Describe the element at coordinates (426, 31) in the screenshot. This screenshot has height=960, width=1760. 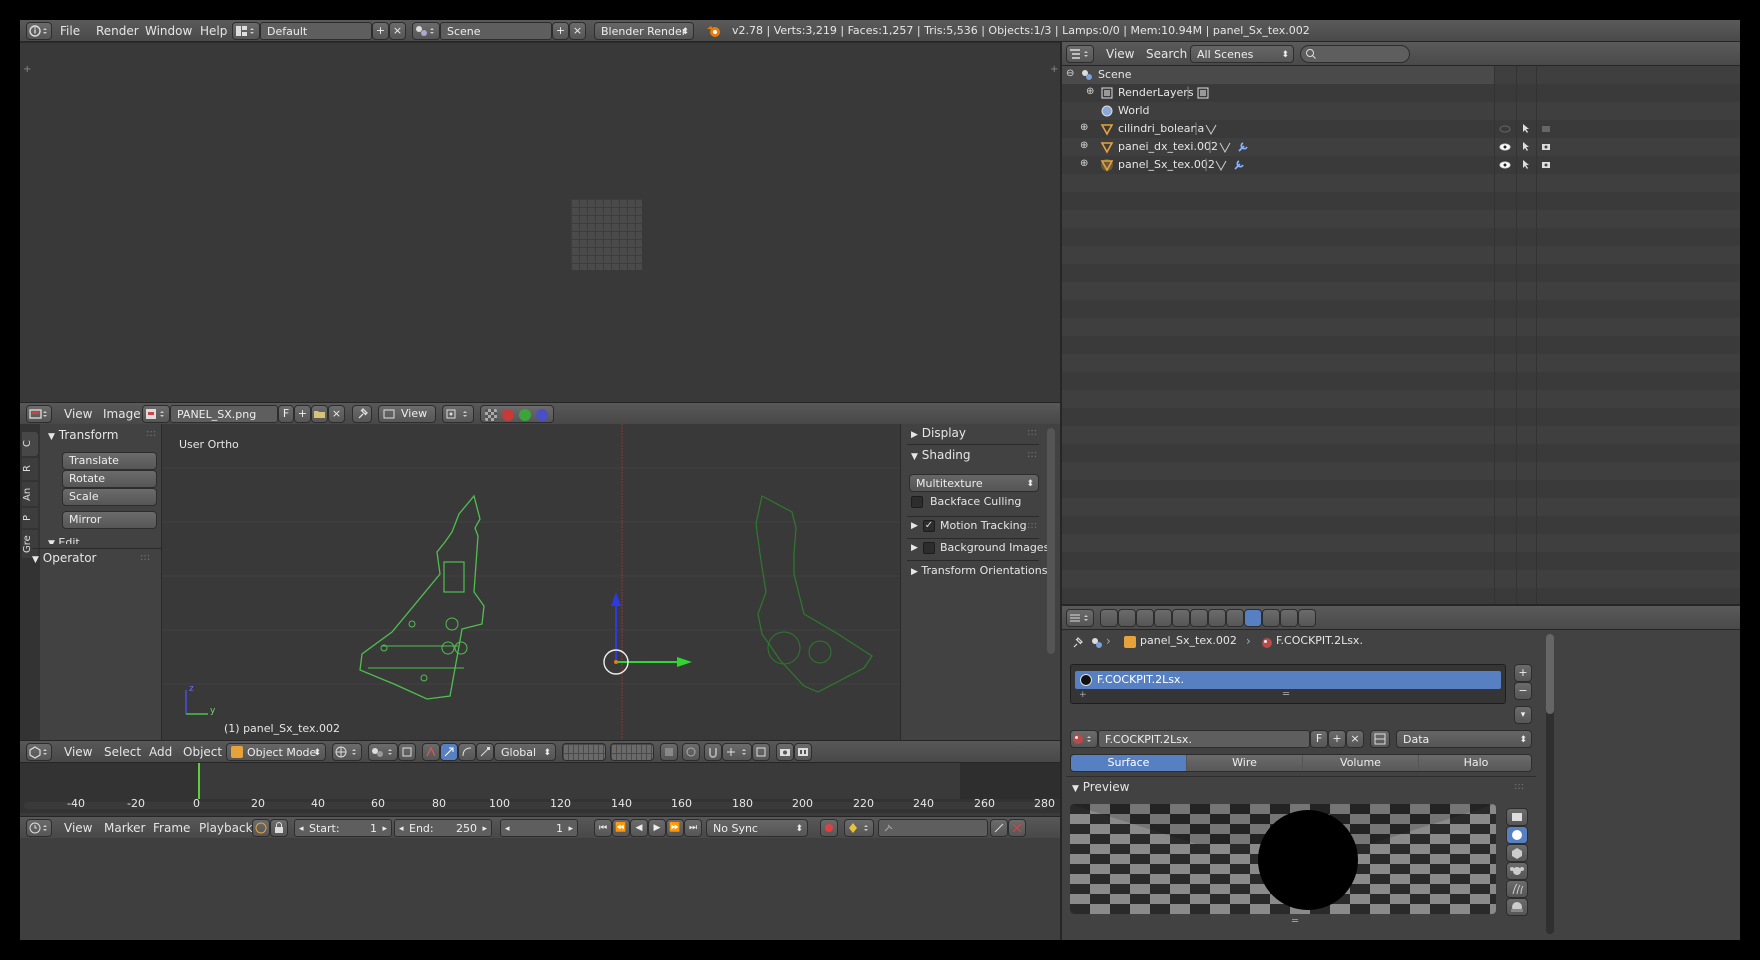
I see `scene-browse-icon` at that location.